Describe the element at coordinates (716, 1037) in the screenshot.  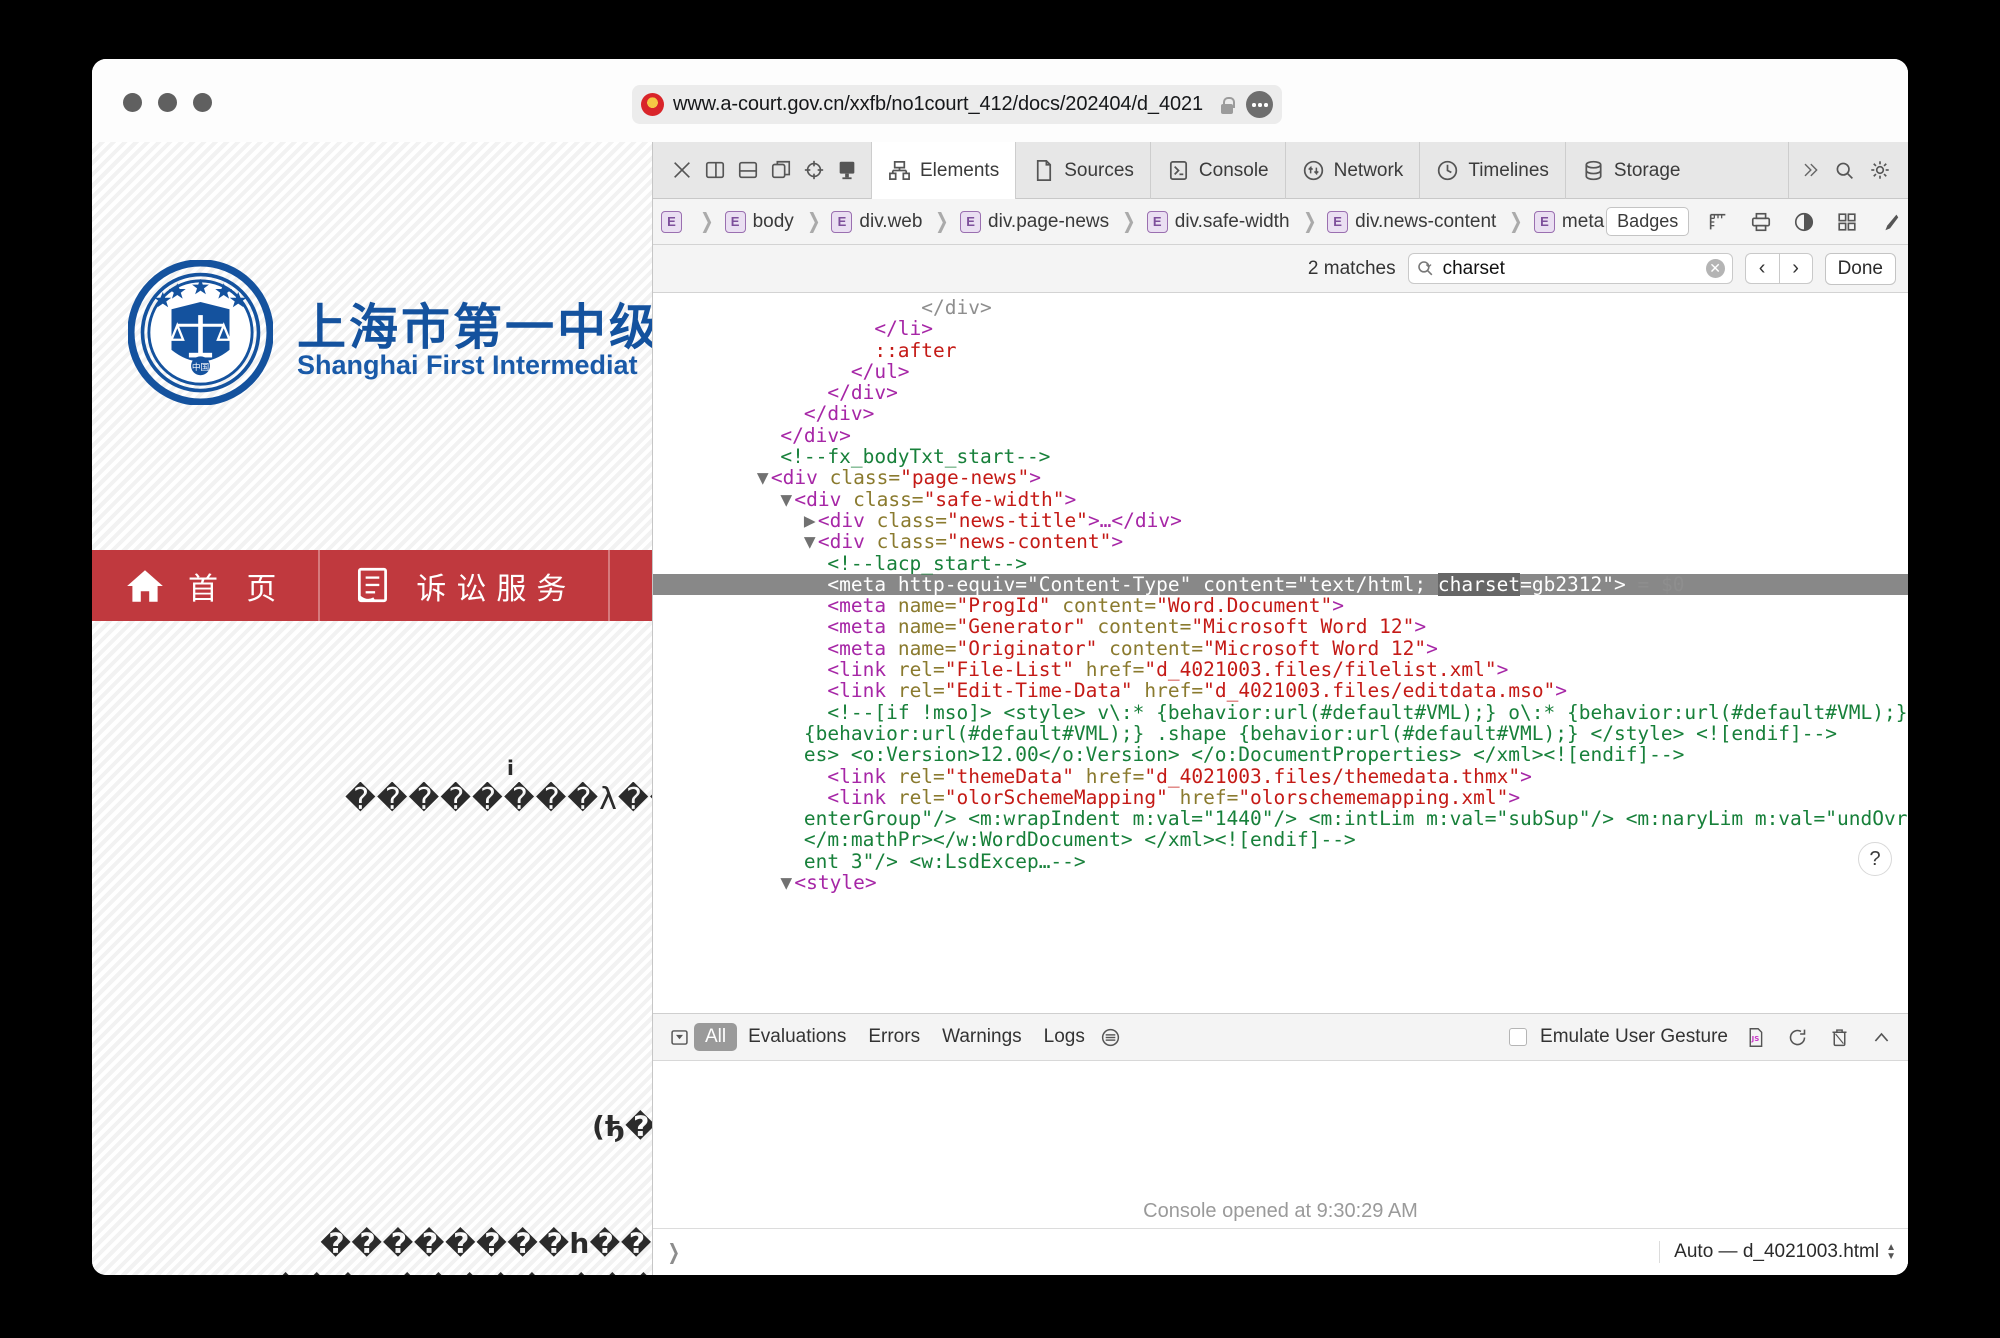
I see `console-filter-all: All` at that location.